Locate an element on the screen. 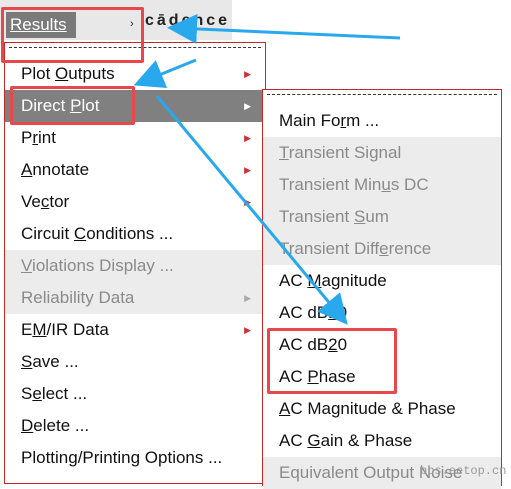 Image resolution: width=511 pixels, height=489 pixels. arrow-to-results is located at coordinates (284, 28).